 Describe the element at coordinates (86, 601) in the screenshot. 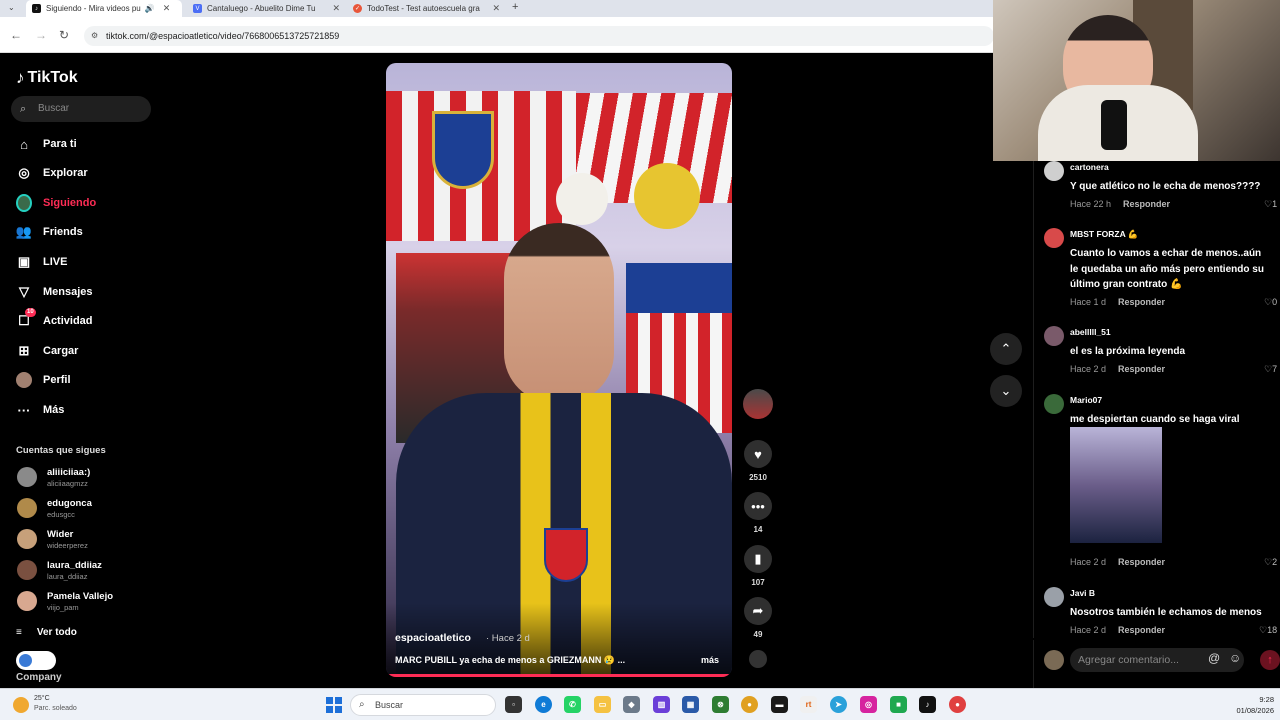

I see `account-item: Pamela Vallejo viijo_pam` at that location.